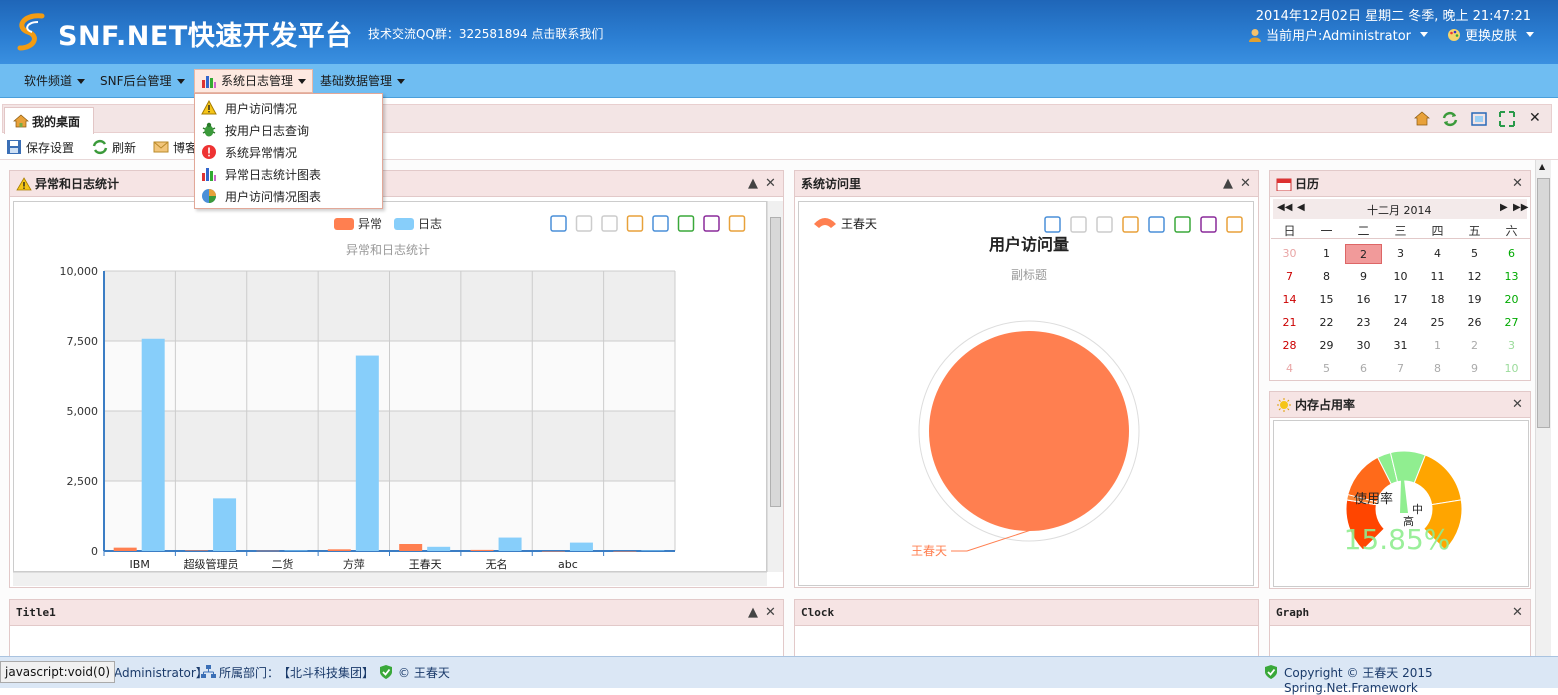  What do you see at coordinates (142, 81) in the screenshot?
I see `menu-snf-admin: SNF后台管理` at bounding box center [142, 81].